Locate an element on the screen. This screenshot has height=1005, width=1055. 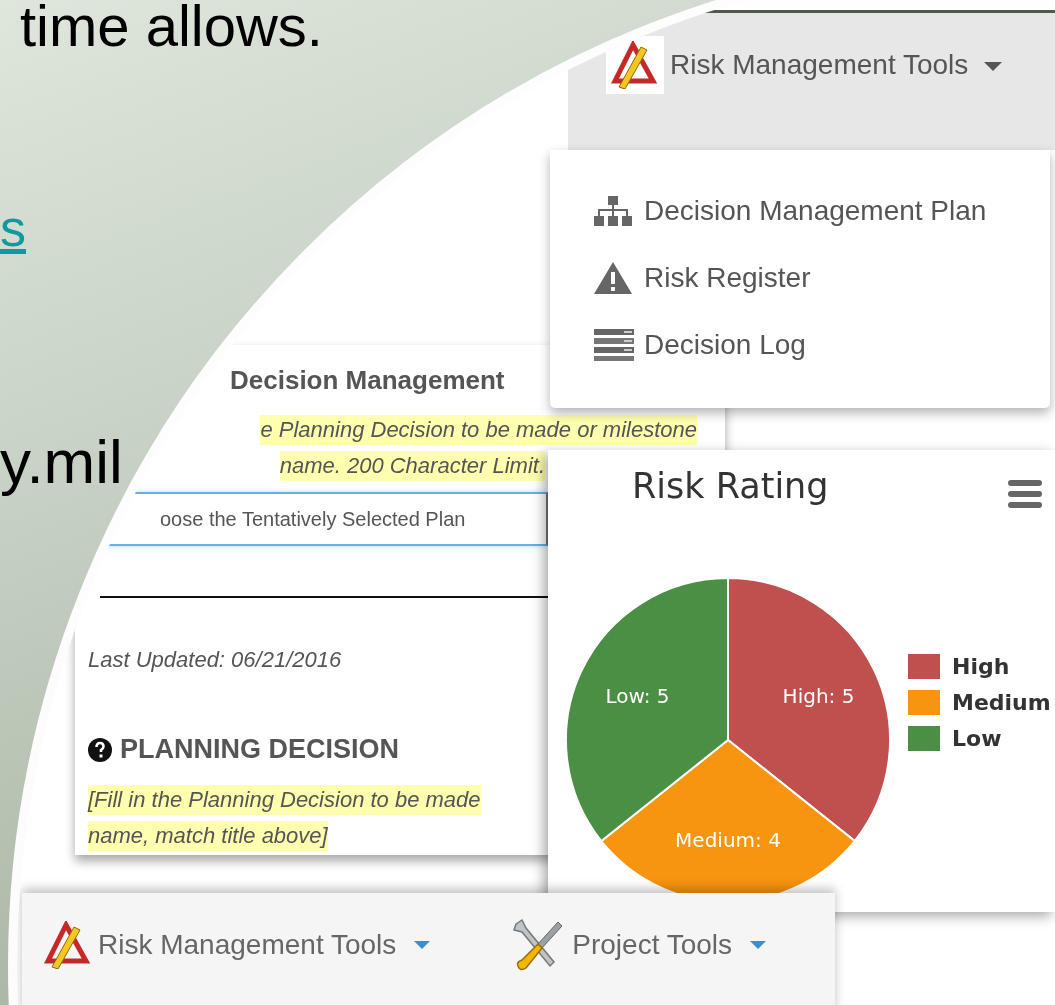
chart-title: Risk Rating is located at coordinates (730, 486).